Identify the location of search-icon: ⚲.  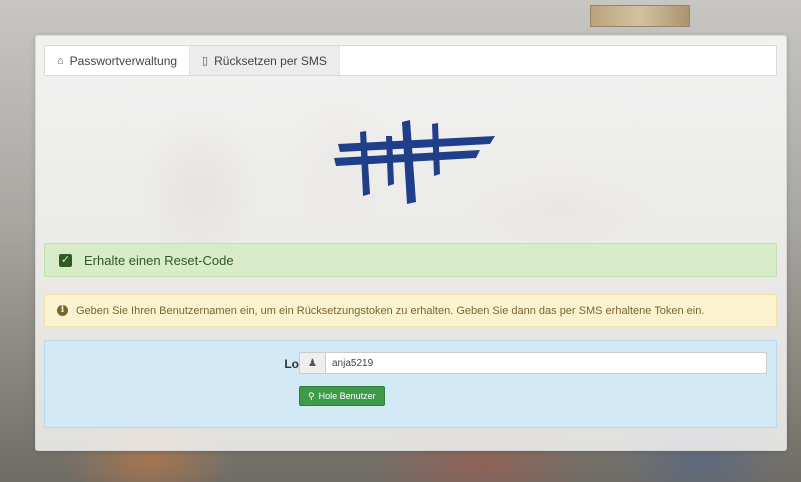
(311, 395).